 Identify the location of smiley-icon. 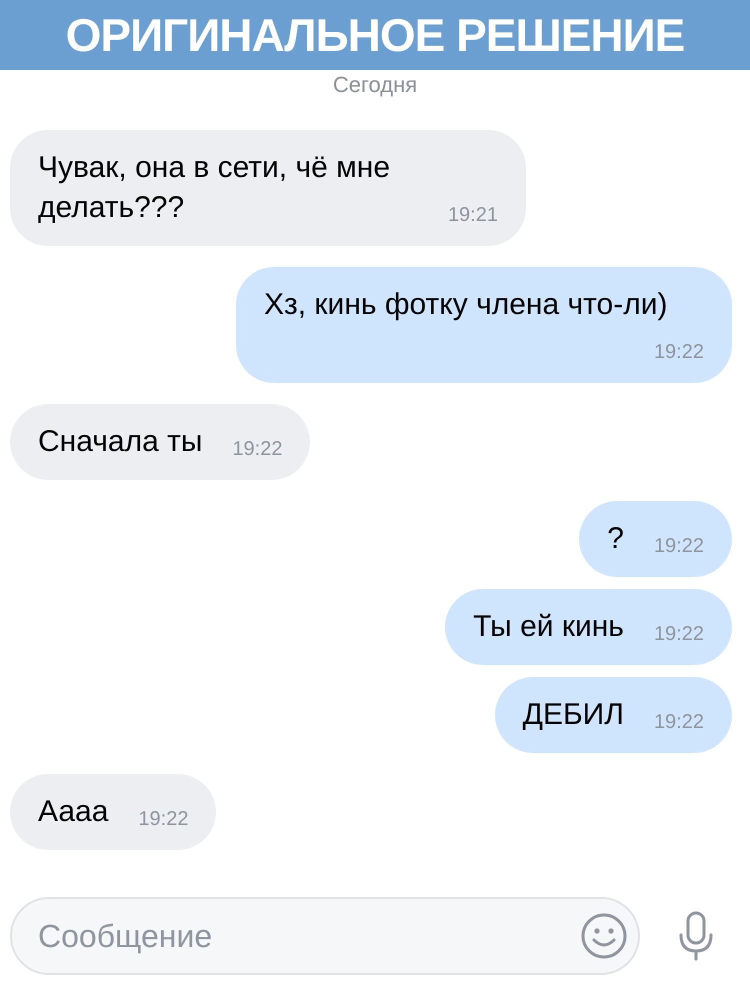
(604, 936).